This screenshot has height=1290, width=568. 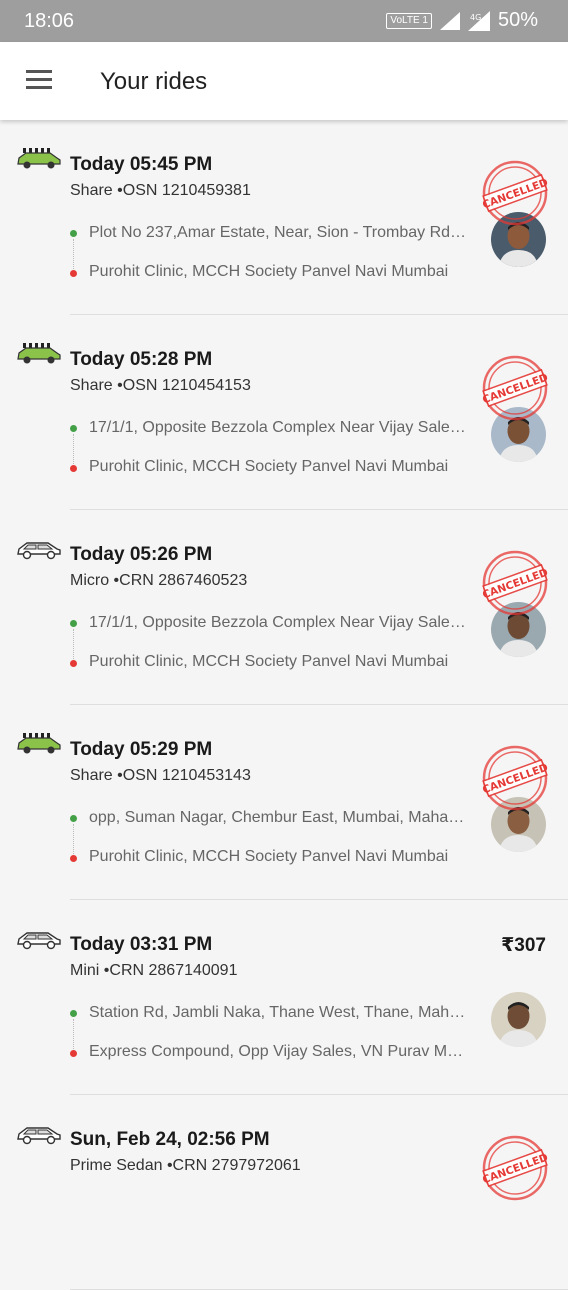 What do you see at coordinates (141, 164) in the screenshot?
I see `ride-time: Today 05:45 PM` at bounding box center [141, 164].